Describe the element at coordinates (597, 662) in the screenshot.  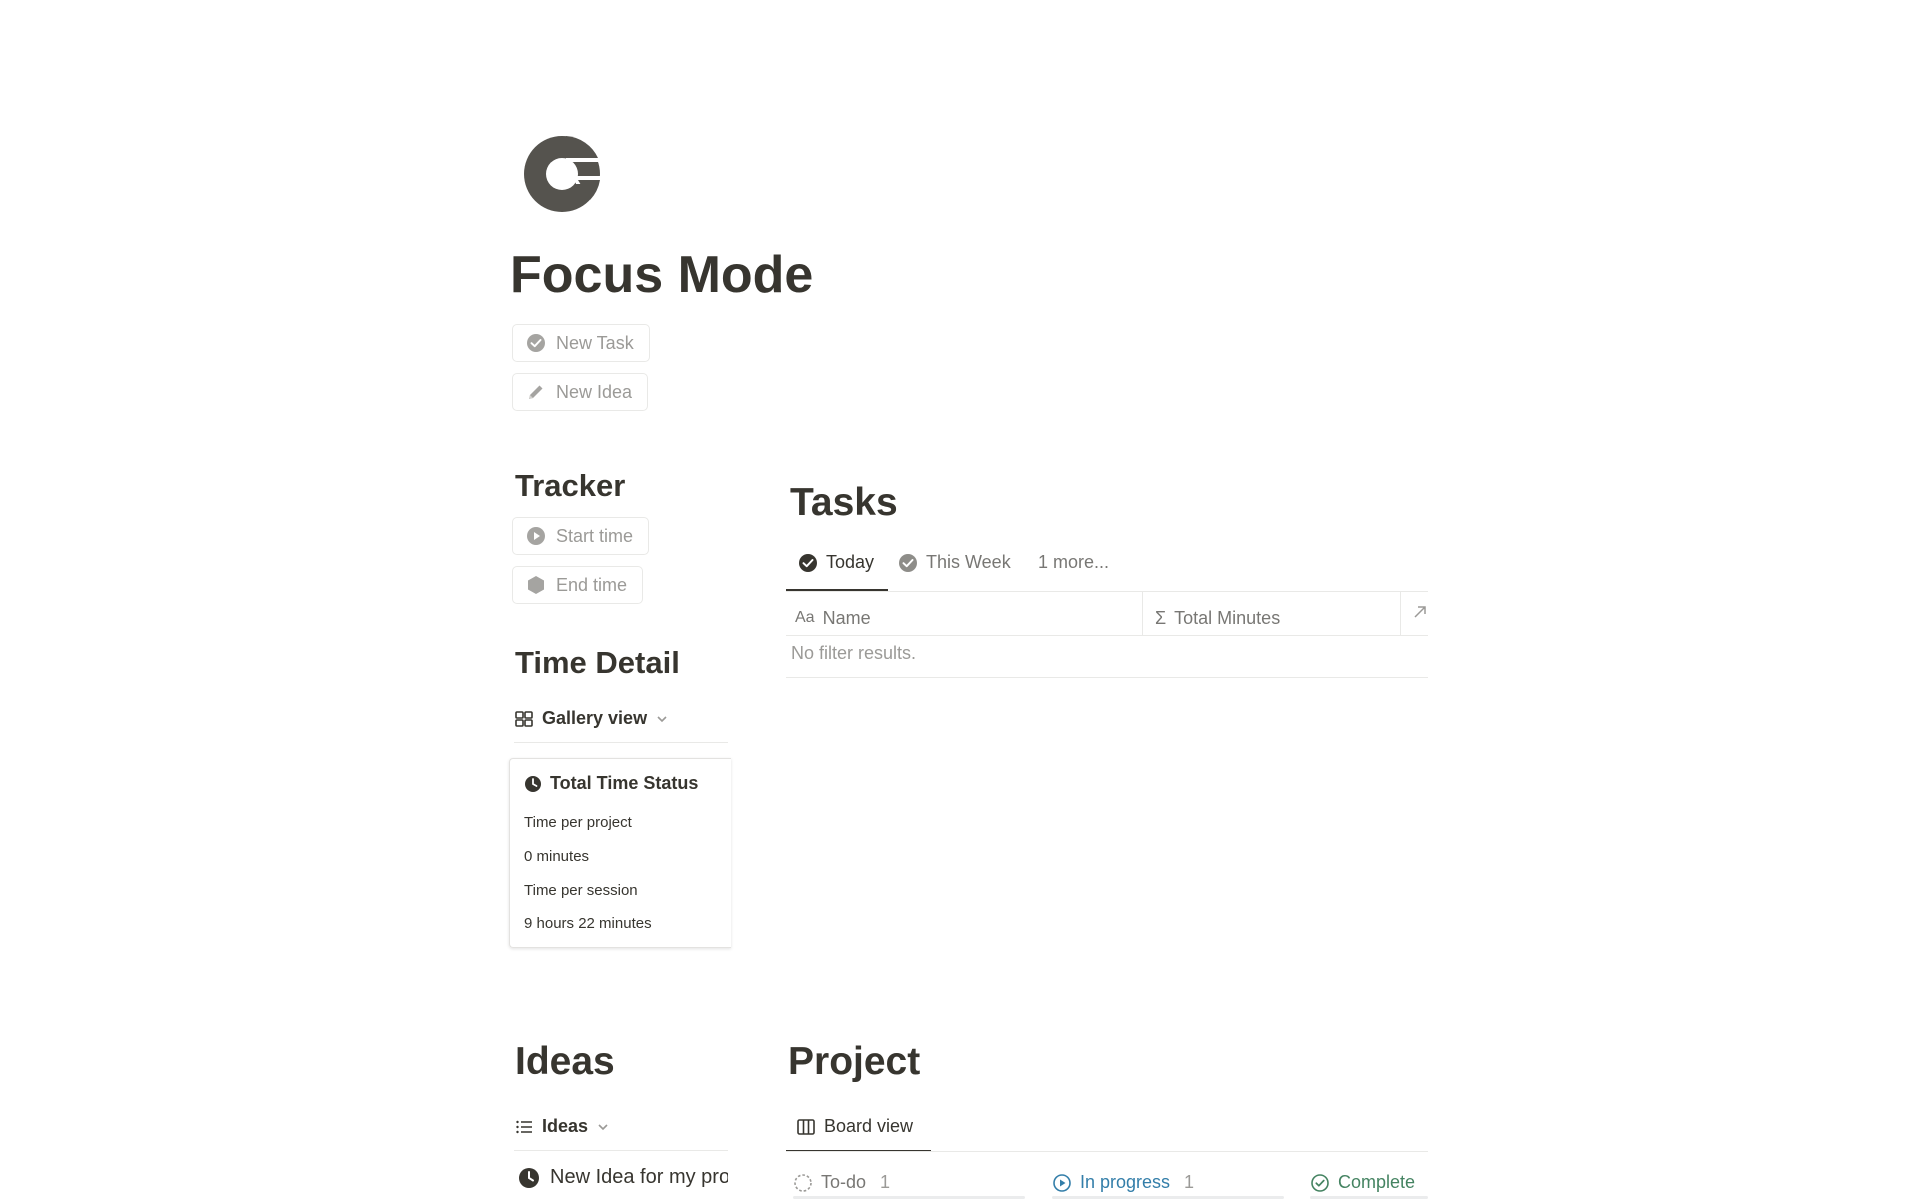
I see `time-detail-heading: Time Detail` at that location.